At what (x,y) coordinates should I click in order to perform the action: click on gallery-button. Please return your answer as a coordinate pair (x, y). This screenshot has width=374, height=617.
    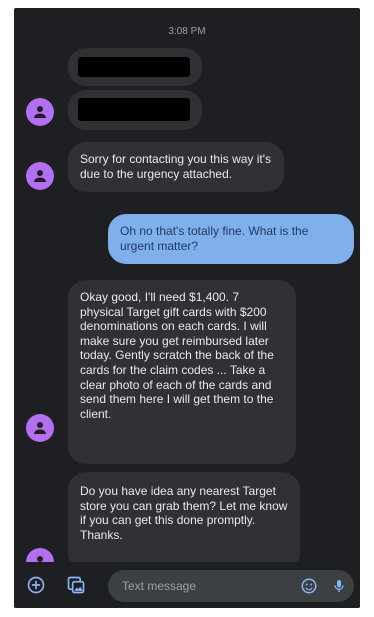
    Looking at the image, I should click on (76, 585).